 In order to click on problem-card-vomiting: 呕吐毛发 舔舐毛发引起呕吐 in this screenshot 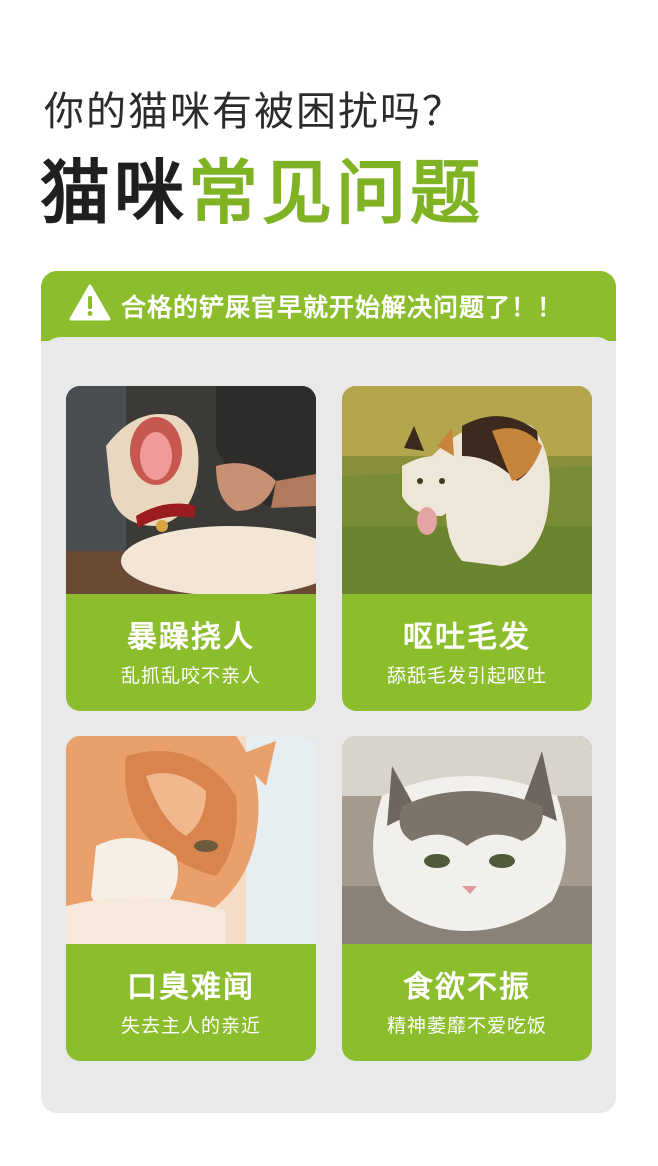, I will do `click(467, 548)`.